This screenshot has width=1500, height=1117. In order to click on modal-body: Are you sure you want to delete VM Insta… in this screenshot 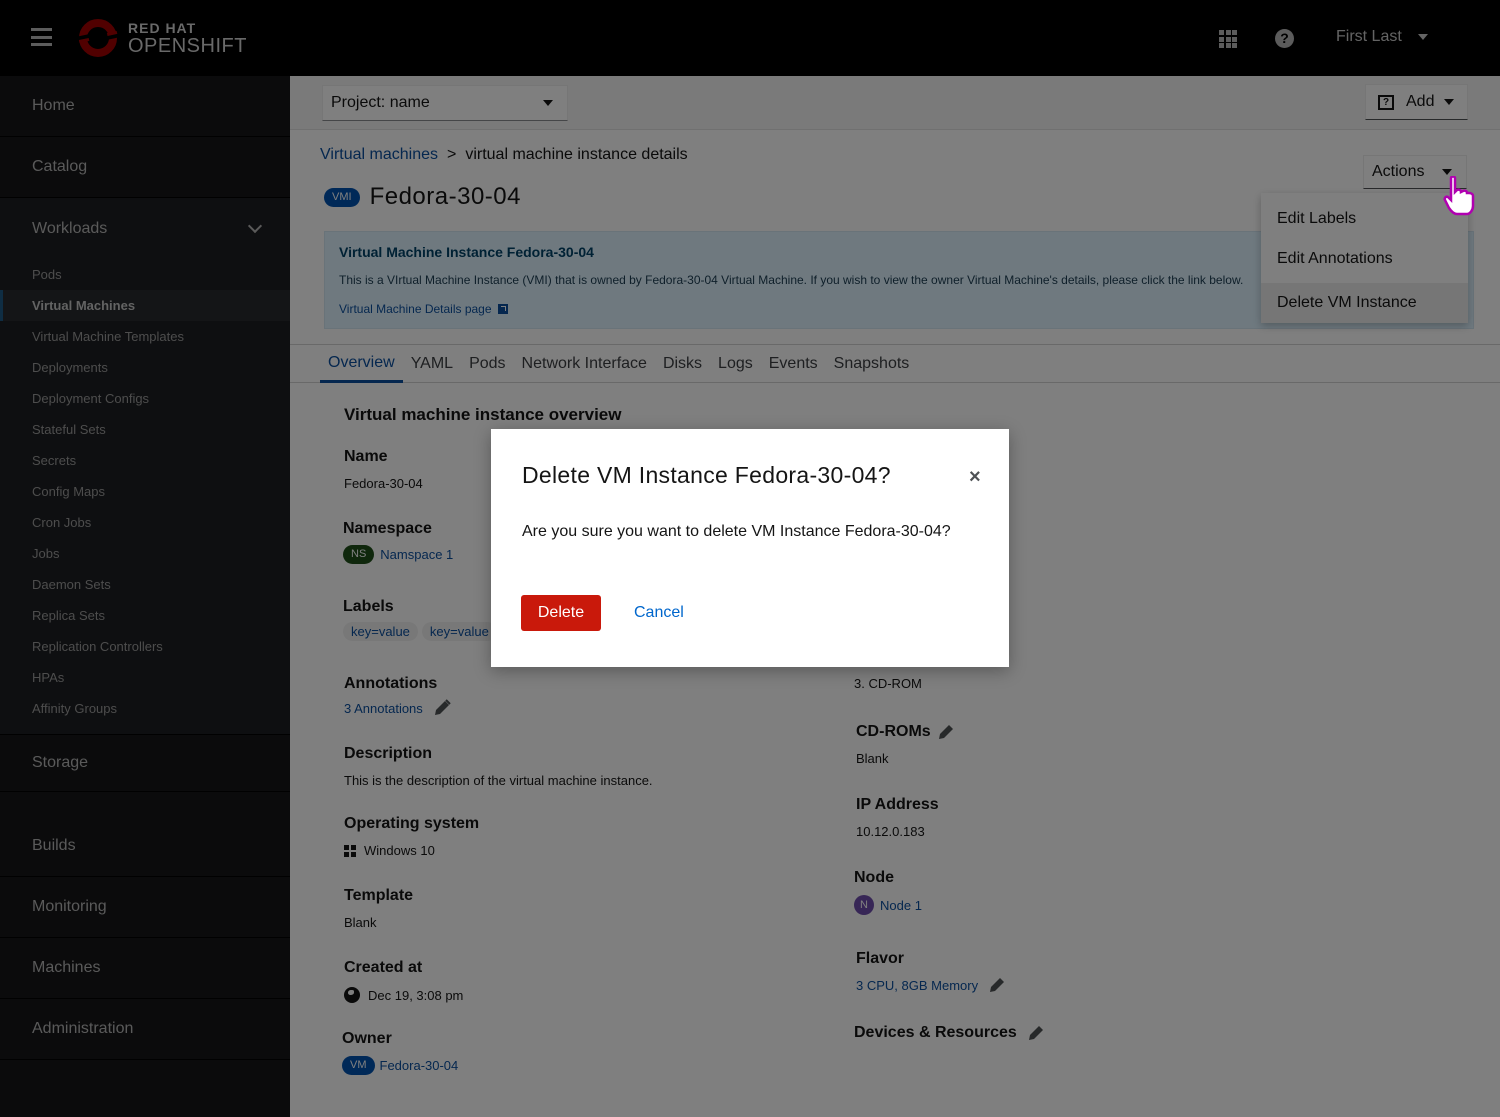, I will do `click(736, 531)`.